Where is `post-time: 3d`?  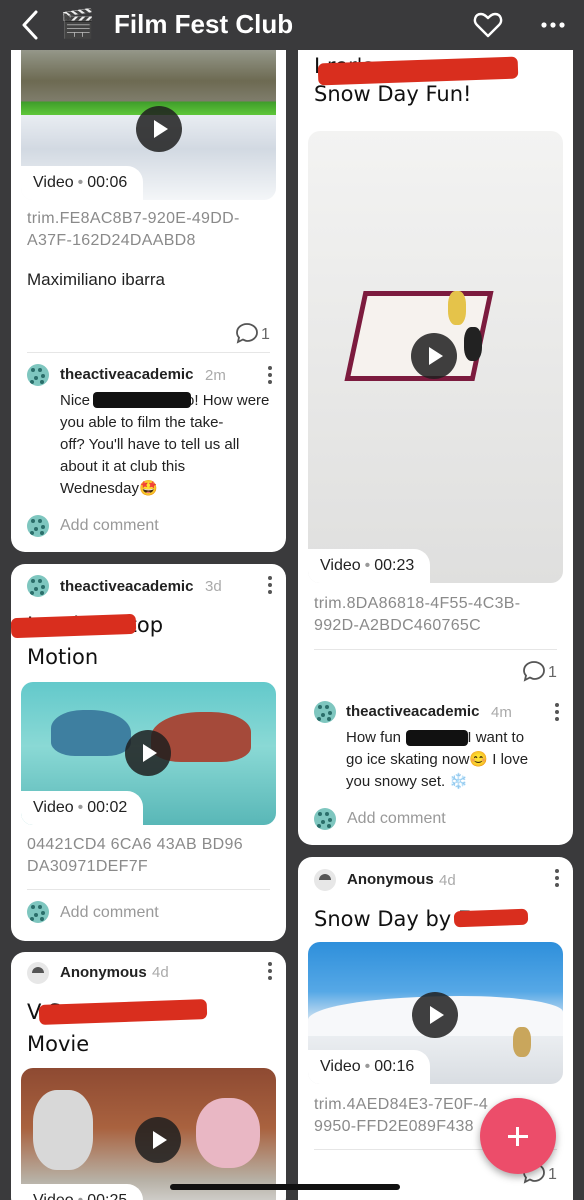
post-time: 3d is located at coordinates (213, 586).